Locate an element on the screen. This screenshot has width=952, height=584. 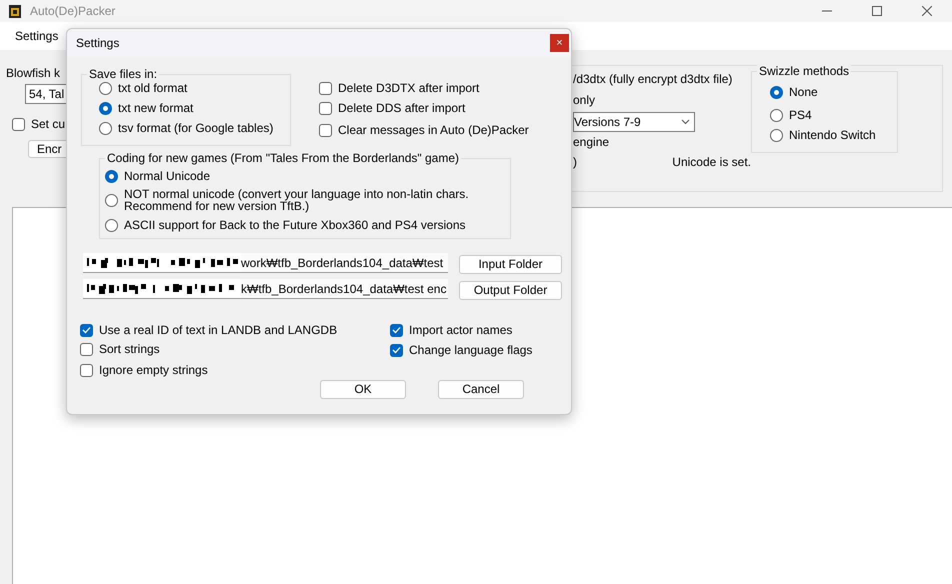
radio-label: txt old format is located at coordinates (153, 88).